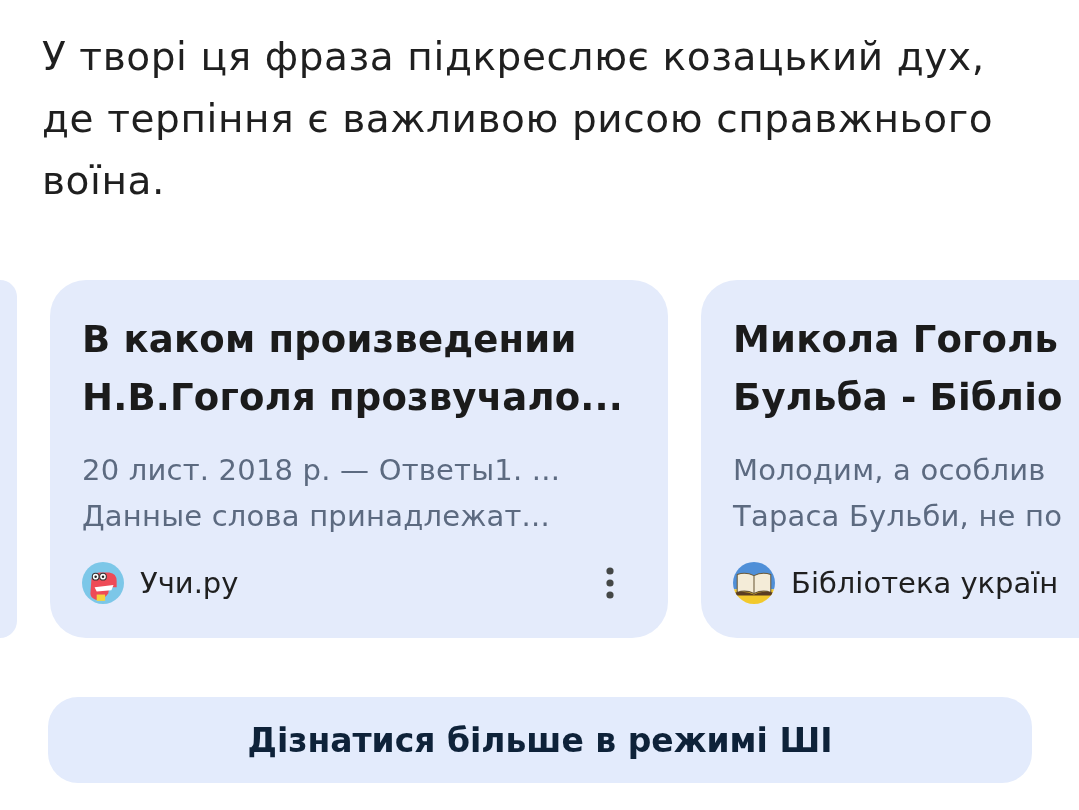 The image size is (1079, 810). I want to click on card-title: Бульба - Бібліо, so click(898, 398).